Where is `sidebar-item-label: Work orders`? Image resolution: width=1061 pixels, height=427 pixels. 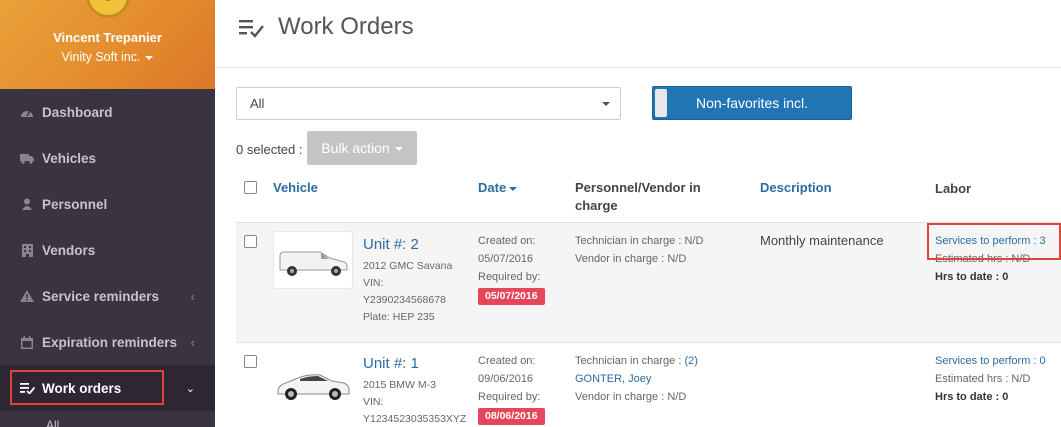
sidebar-item-label: Work orders is located at coordinates (82, 388).